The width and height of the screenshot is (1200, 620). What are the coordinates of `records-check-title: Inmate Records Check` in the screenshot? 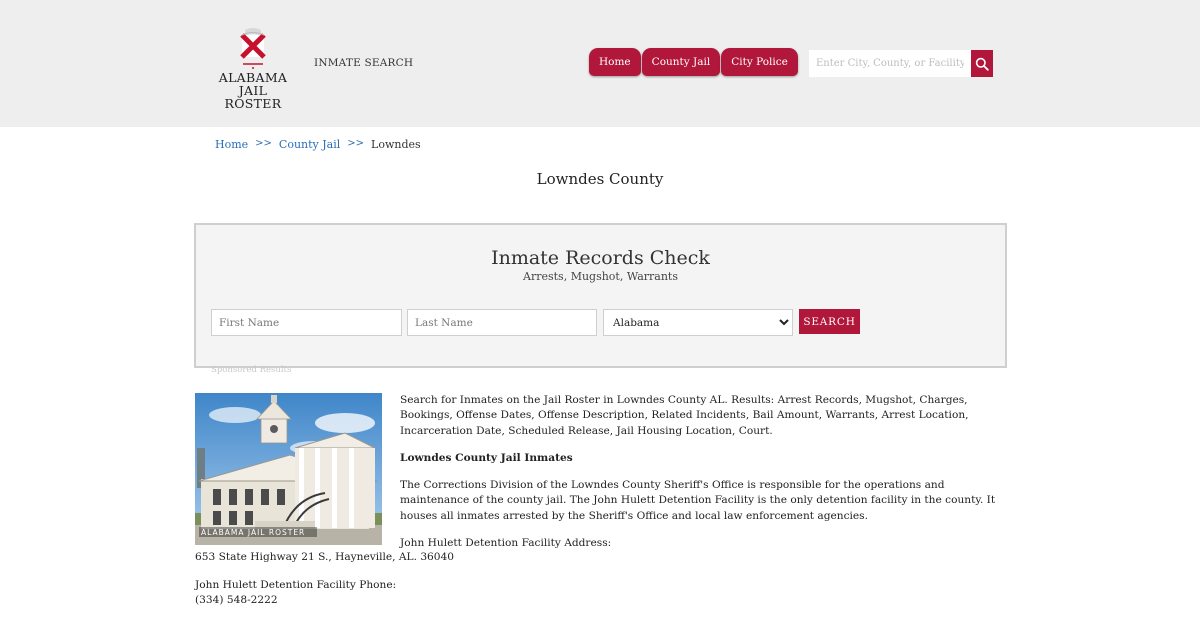 It's located at (600, 258).